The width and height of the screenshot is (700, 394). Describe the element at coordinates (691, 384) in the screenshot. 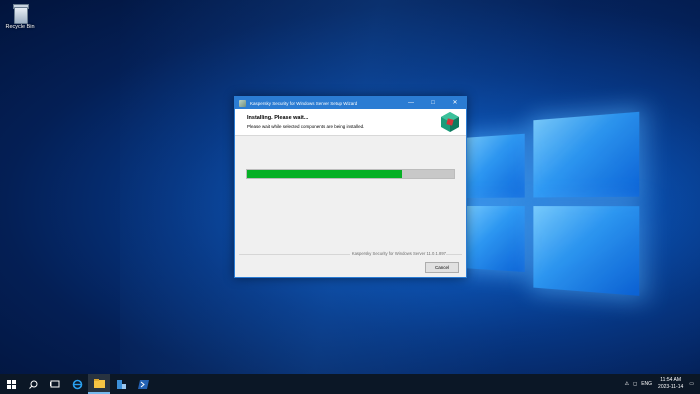

I see `notification-icon: ▭` at that location.